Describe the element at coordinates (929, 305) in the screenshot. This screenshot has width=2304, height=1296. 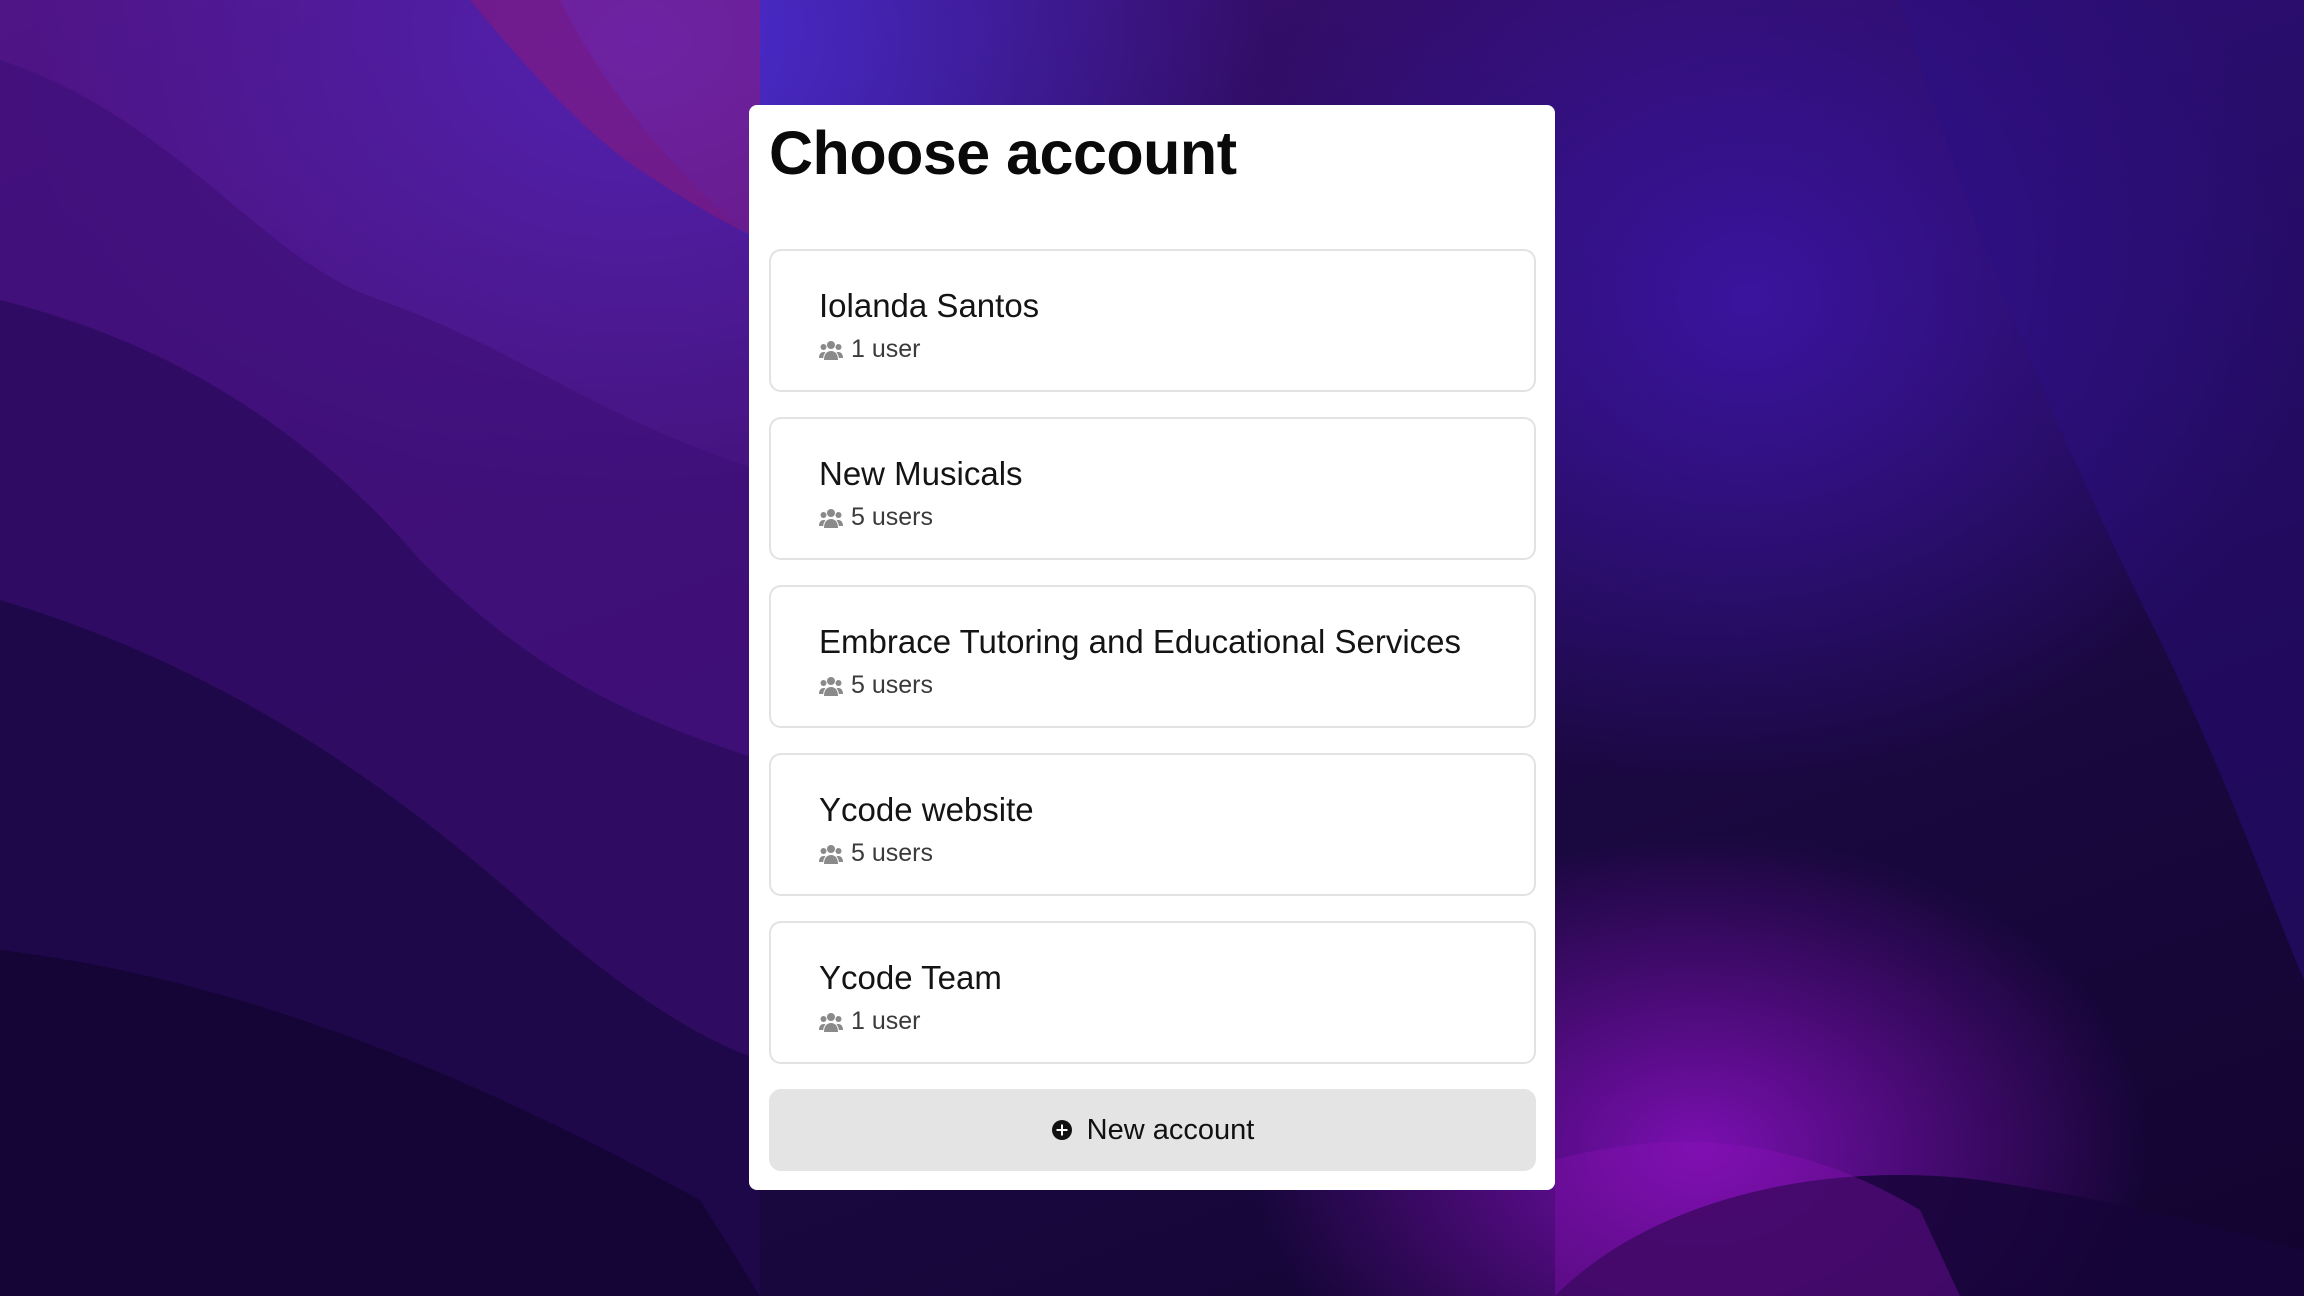
I see `account-name: Iolanda Santos` at that location.